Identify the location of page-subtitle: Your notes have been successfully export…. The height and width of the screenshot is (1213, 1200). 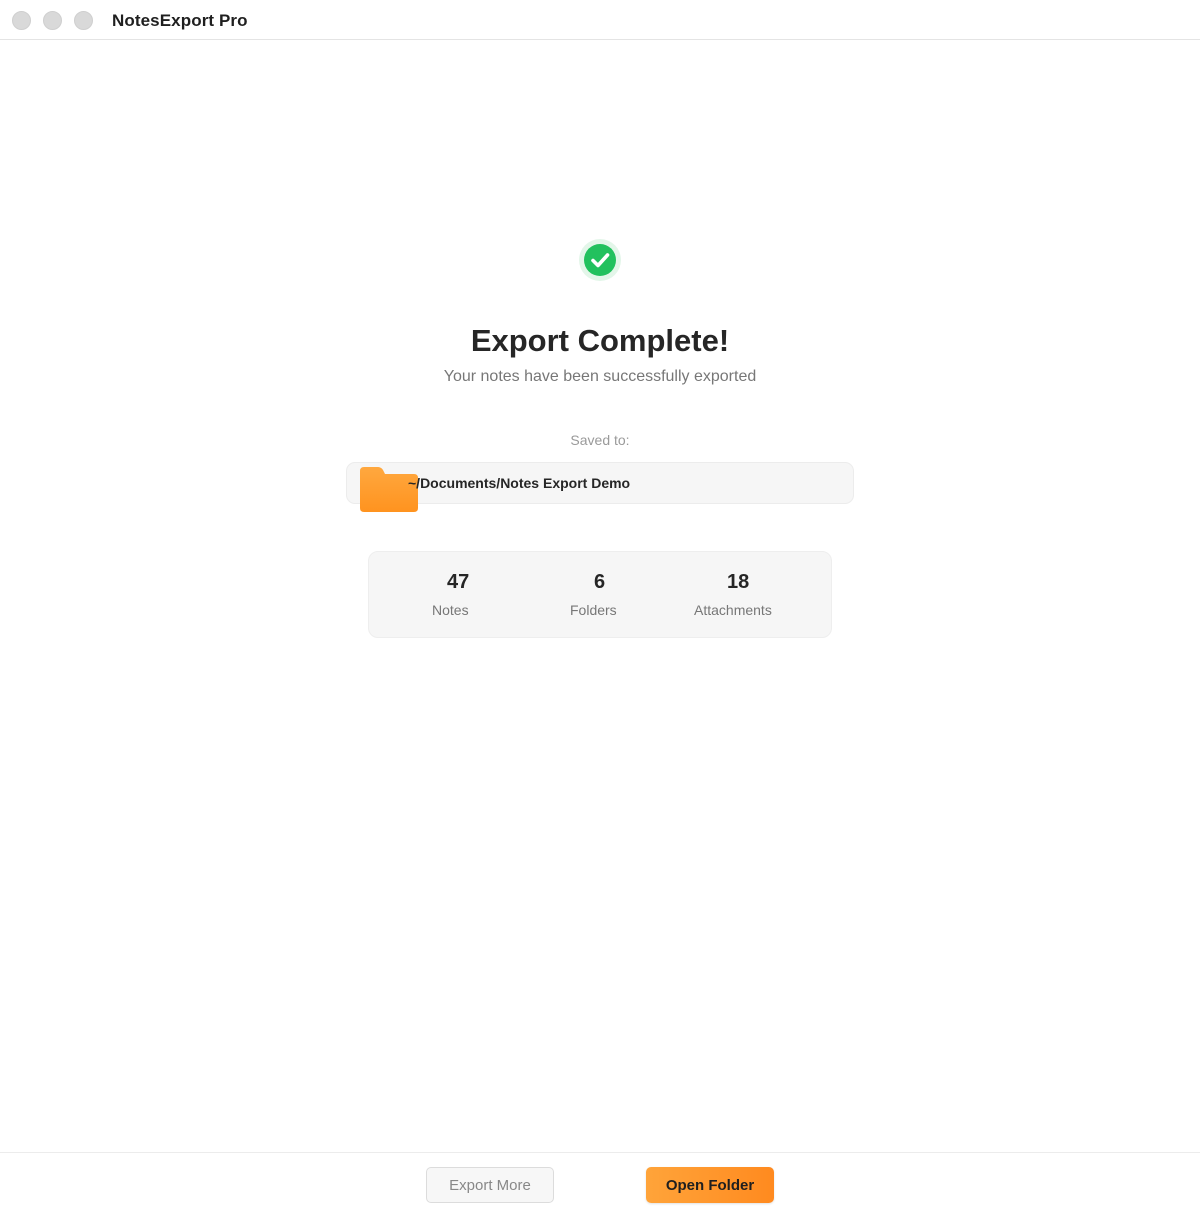
(600, 376).